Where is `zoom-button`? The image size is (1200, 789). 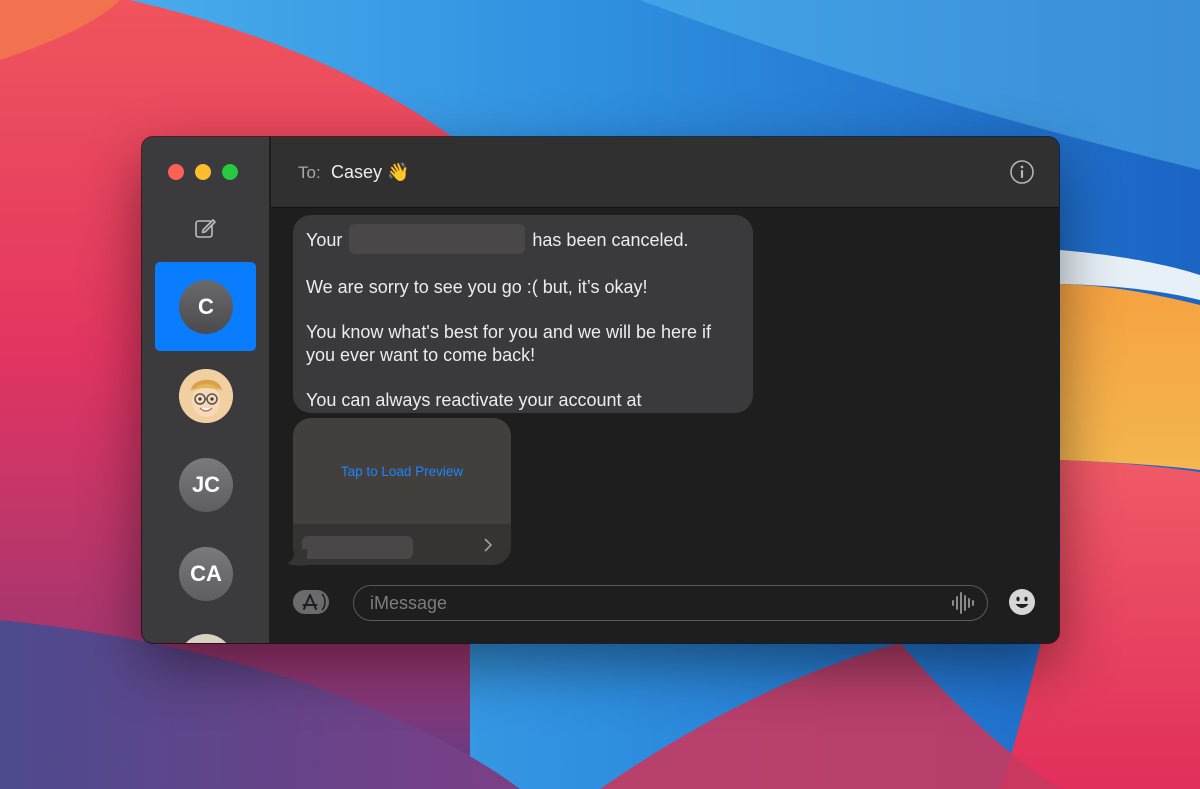
zoom-button is located at coordinates (230, 172).